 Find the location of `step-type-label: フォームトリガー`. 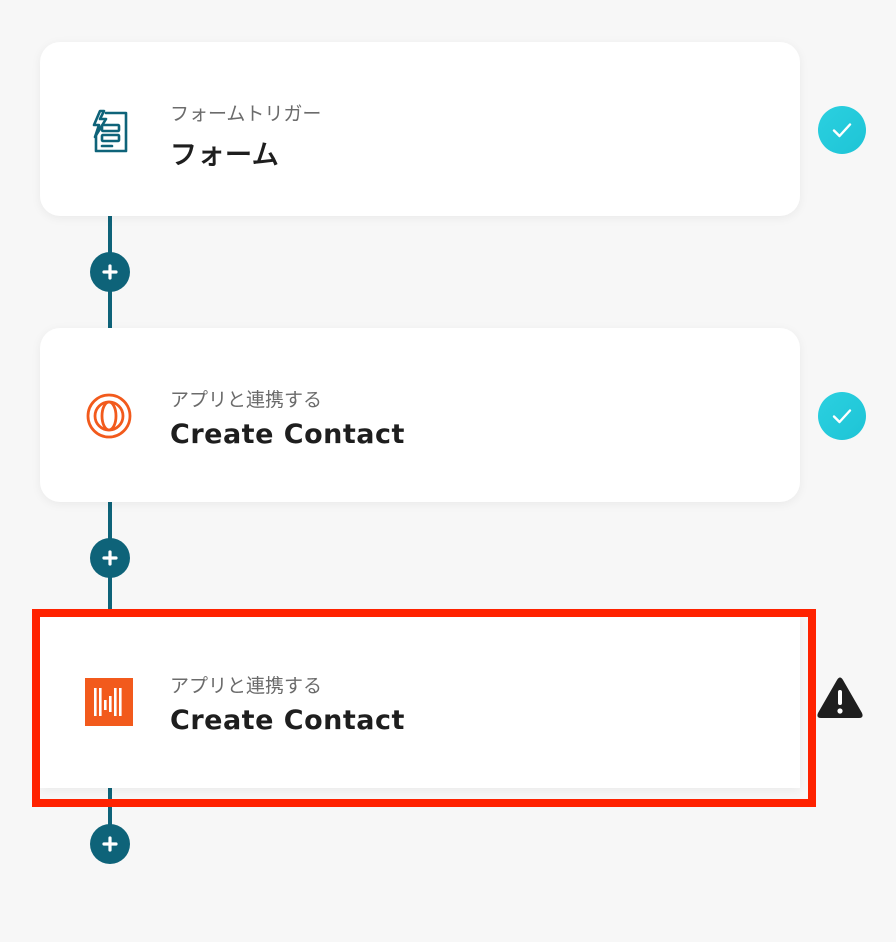

step-type-label: フォームトリガー is located at coordinates (246, 114).